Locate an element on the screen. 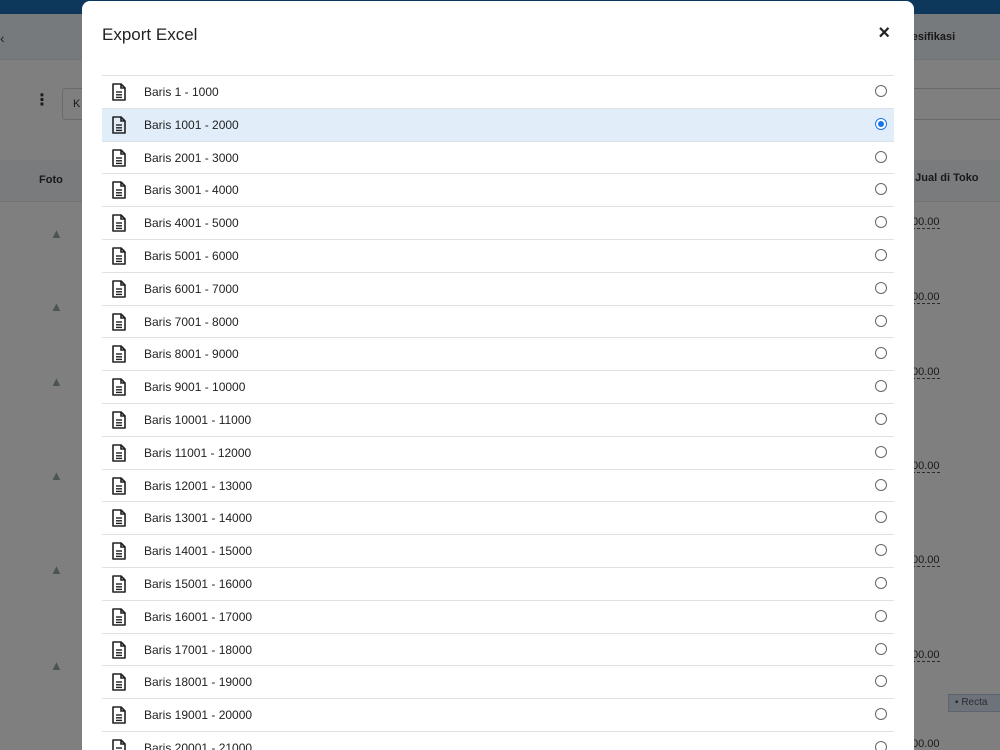 This screenshot has height=750, width=1000. export-range-row: Baris 13001 - 14000 is located at coordinates (498, 519).